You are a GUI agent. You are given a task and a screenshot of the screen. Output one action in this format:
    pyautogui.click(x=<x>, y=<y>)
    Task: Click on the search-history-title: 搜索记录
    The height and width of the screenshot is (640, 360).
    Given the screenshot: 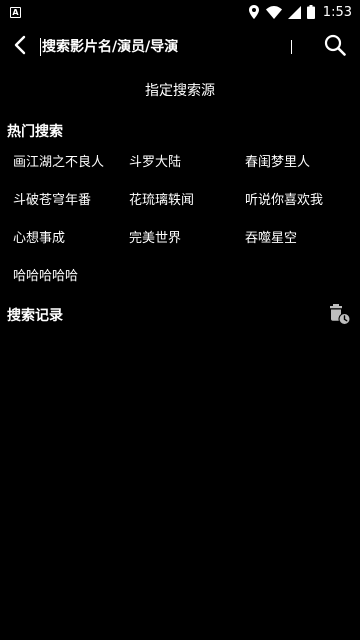 What is the action you would take?
    pyautogui.click(x=35, y=316)
    